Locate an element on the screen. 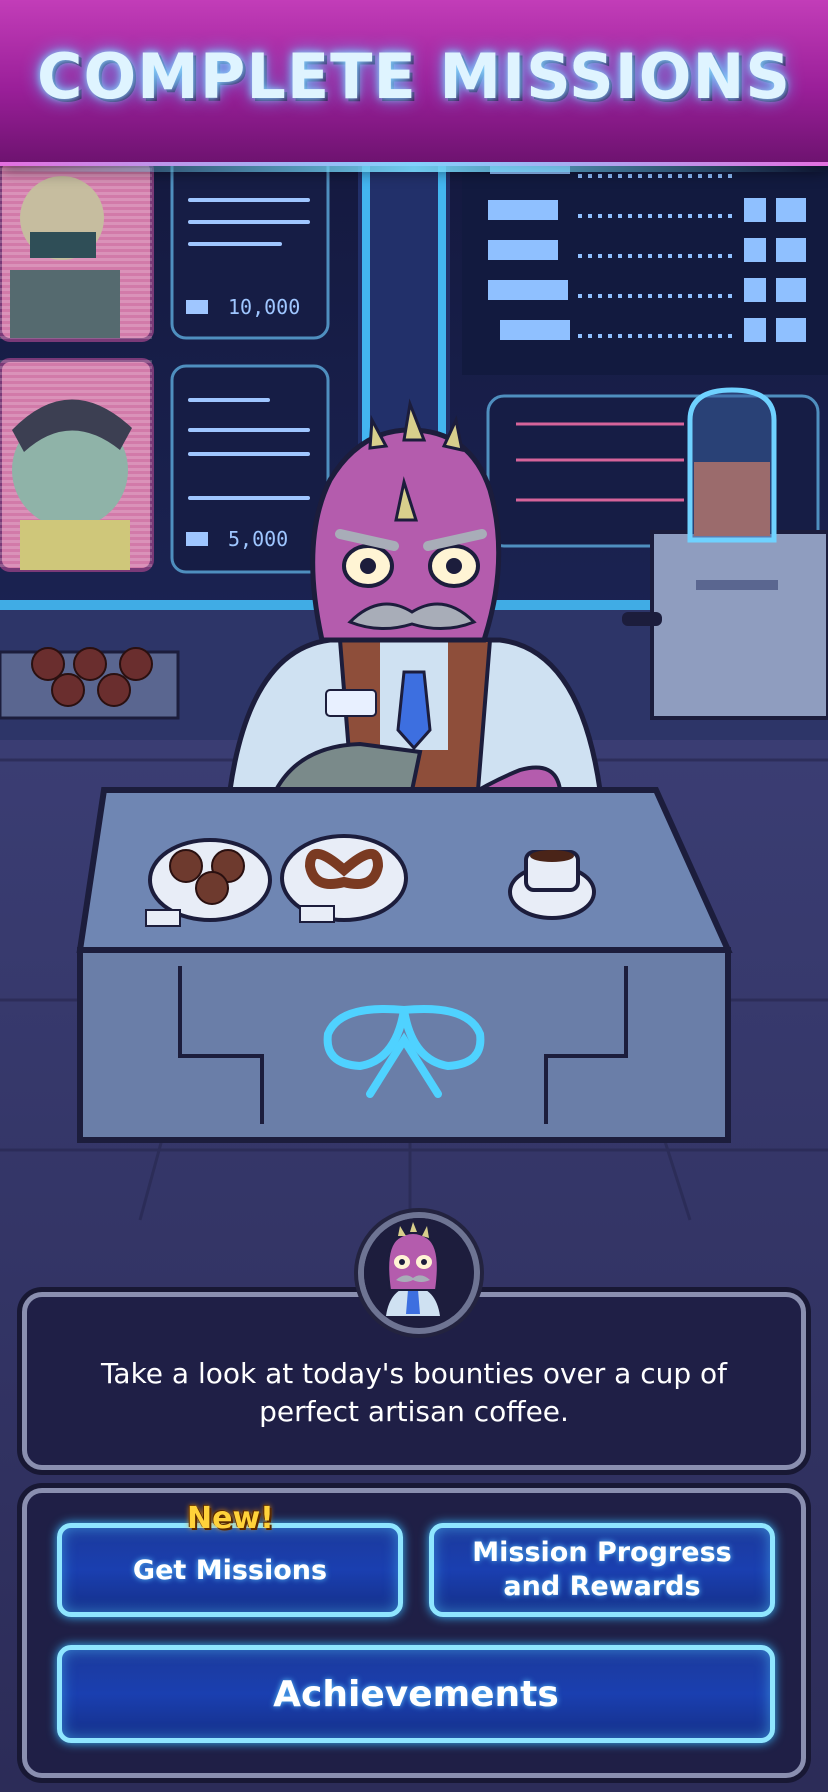  screen-title: COMPLETE MISSIONS is located at coordinates (414, 76).